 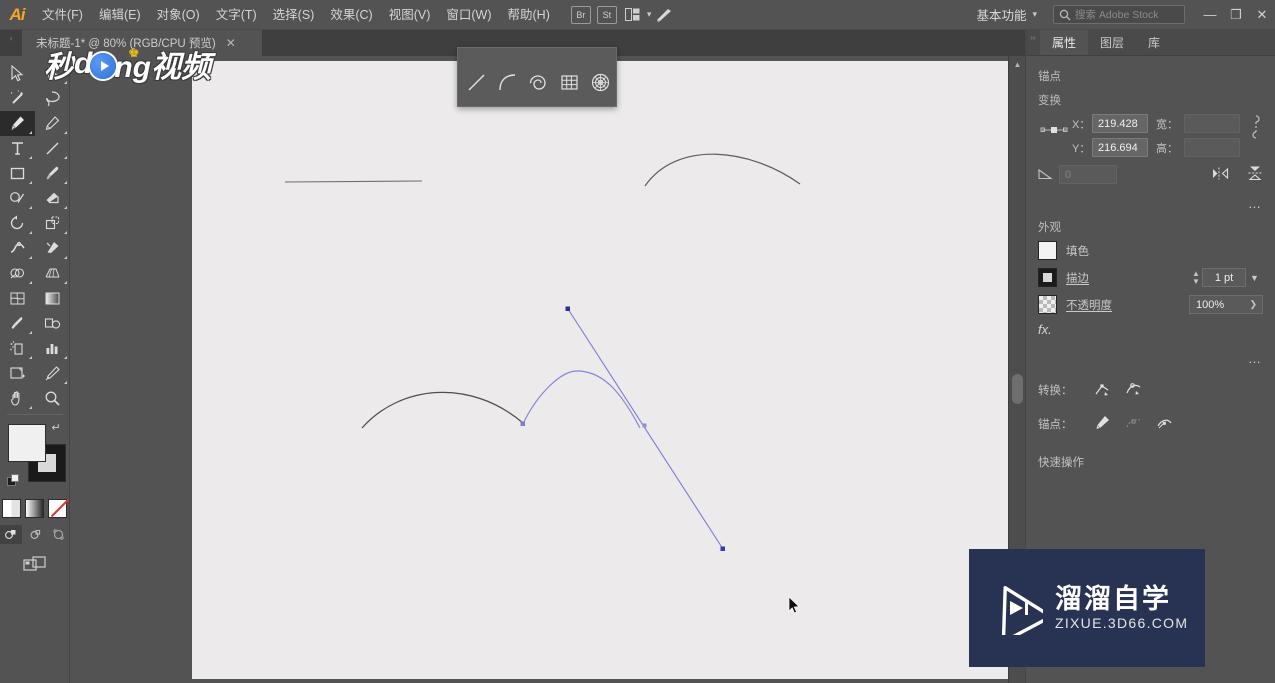 I want to click on shaper-tool, so click(x=17, y=198).